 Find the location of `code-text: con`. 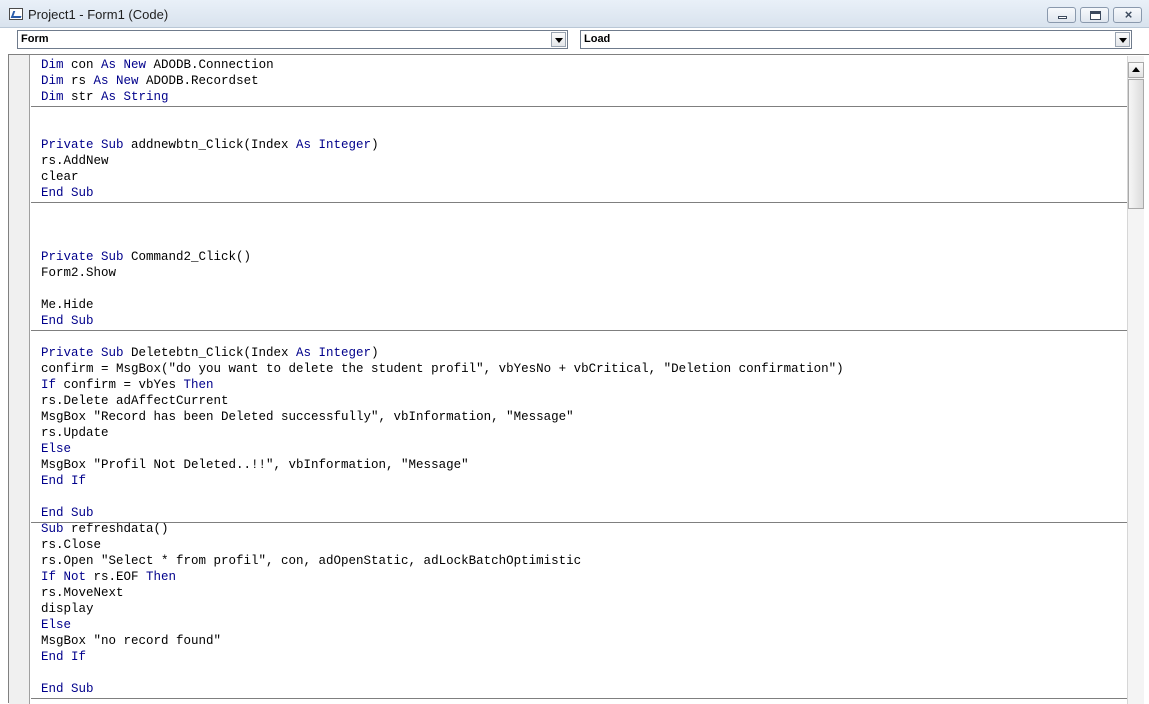

code-text: con is located at coordinates (82, 65).